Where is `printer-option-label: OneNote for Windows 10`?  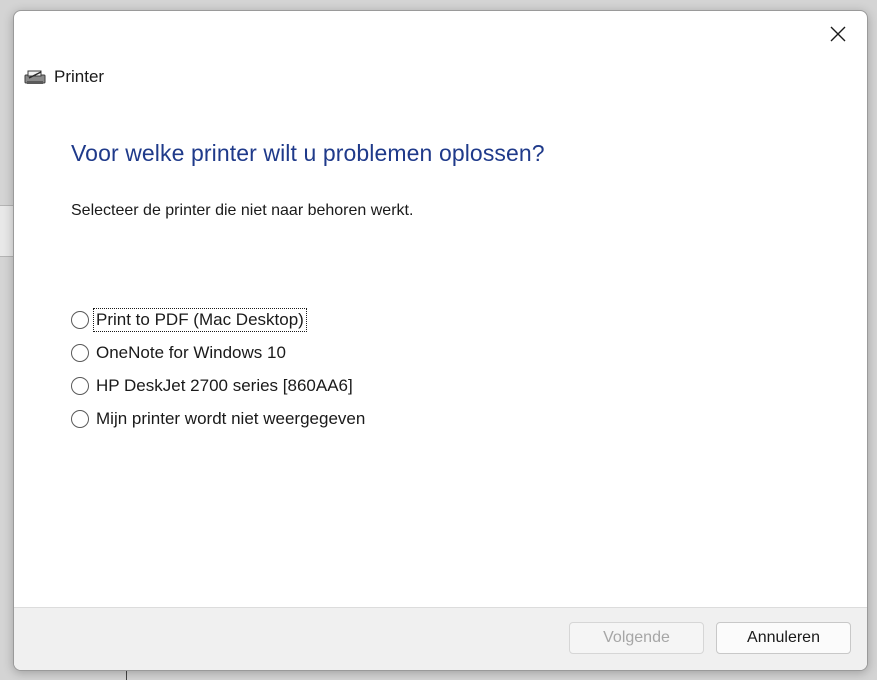 printer-option-label: OneNote for Windows 10 is located at coordinates (191, 352).